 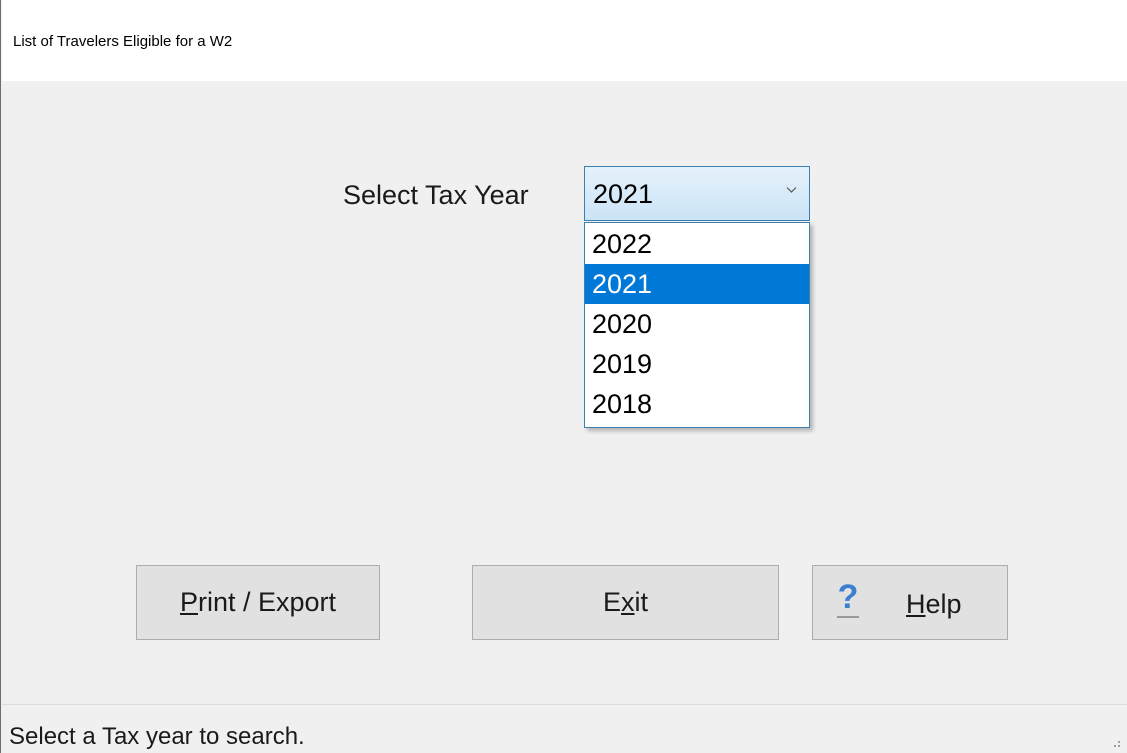 What do you see at coordinates (436, 195) in the screenshot?
I see `tax-year-label: Select Tax Year` at bounding box center [436, 195].